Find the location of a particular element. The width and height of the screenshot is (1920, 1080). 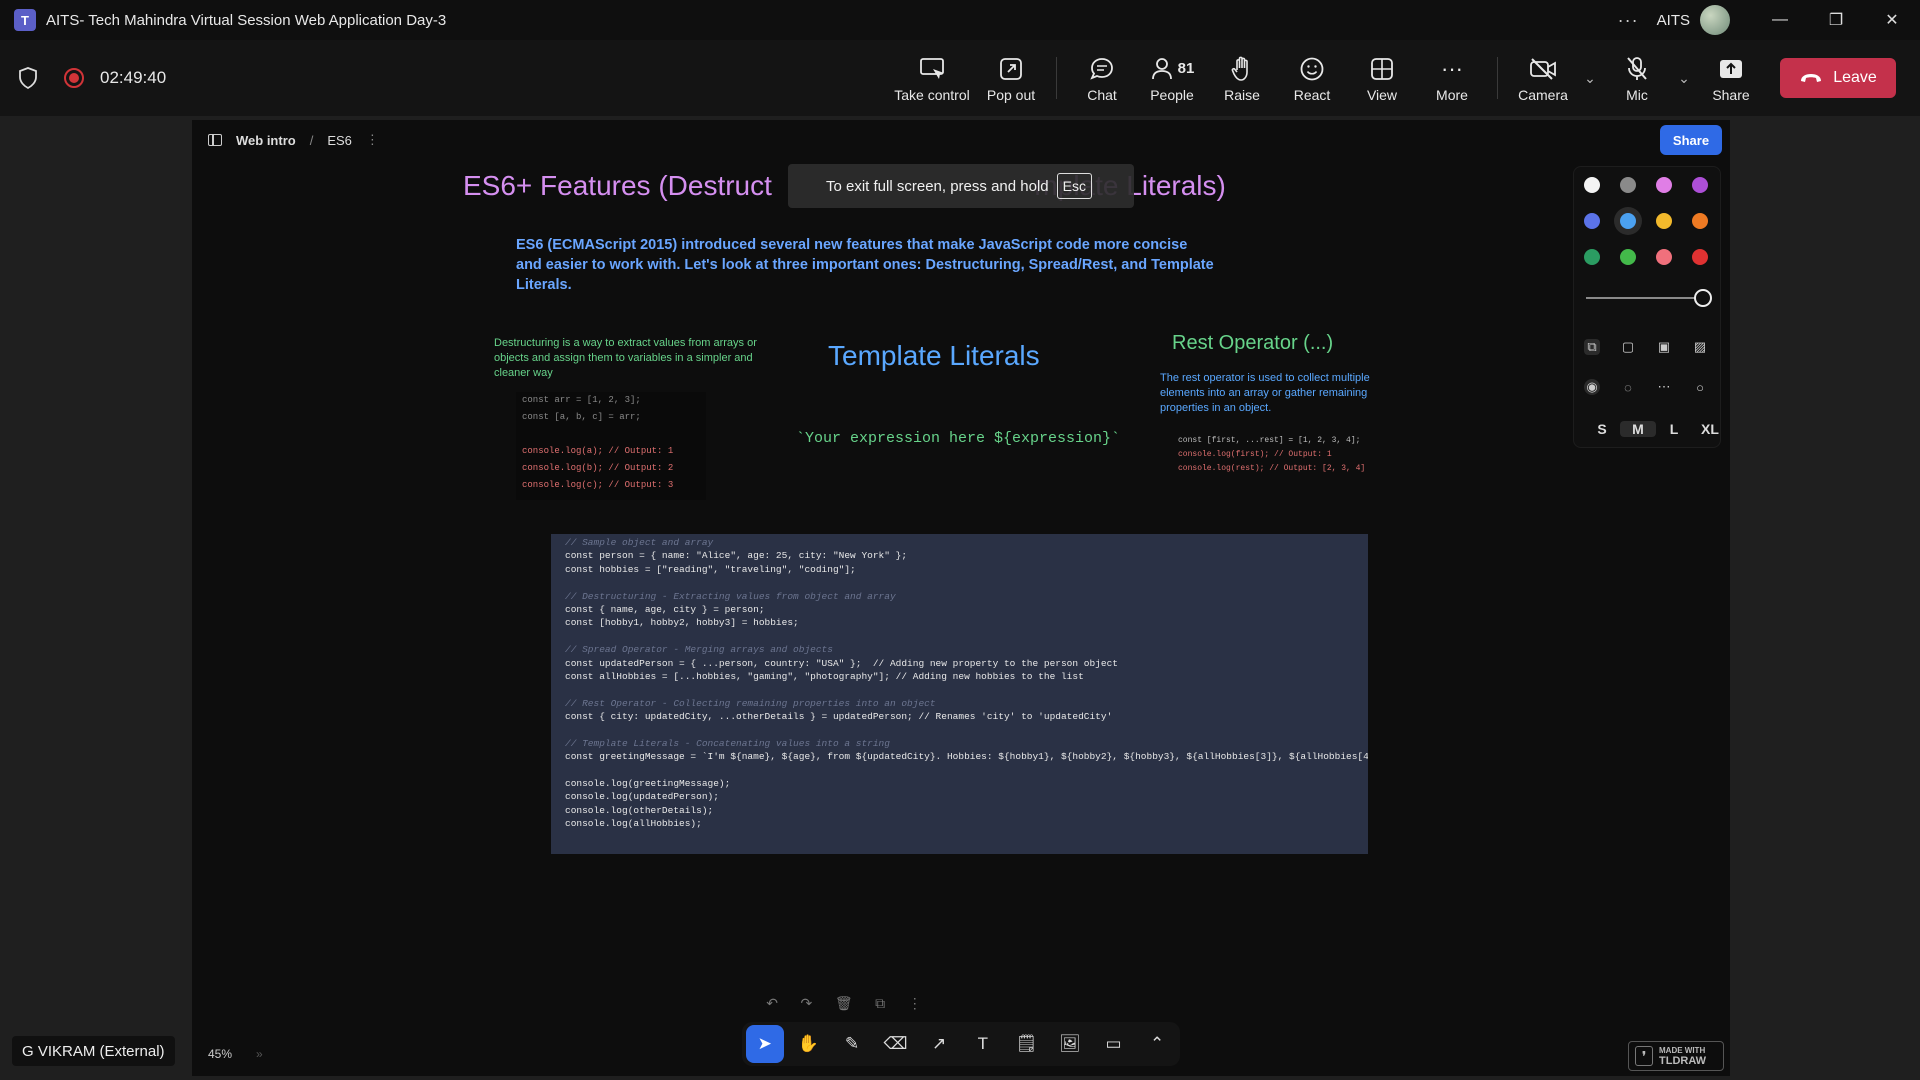

dash-solid-icon: ○ is located at coordinates (1700, 387).